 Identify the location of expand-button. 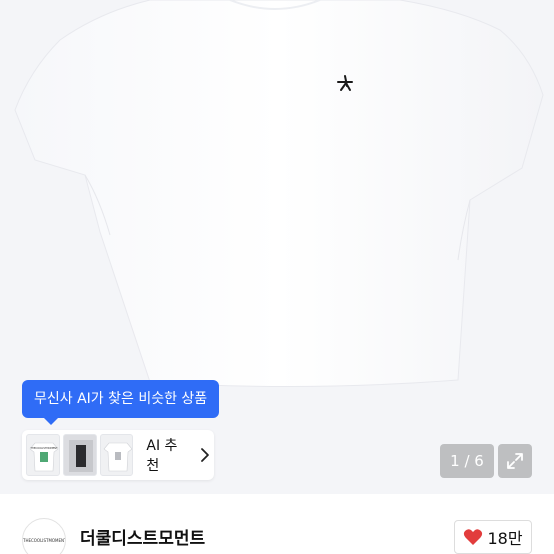
(515, 461).